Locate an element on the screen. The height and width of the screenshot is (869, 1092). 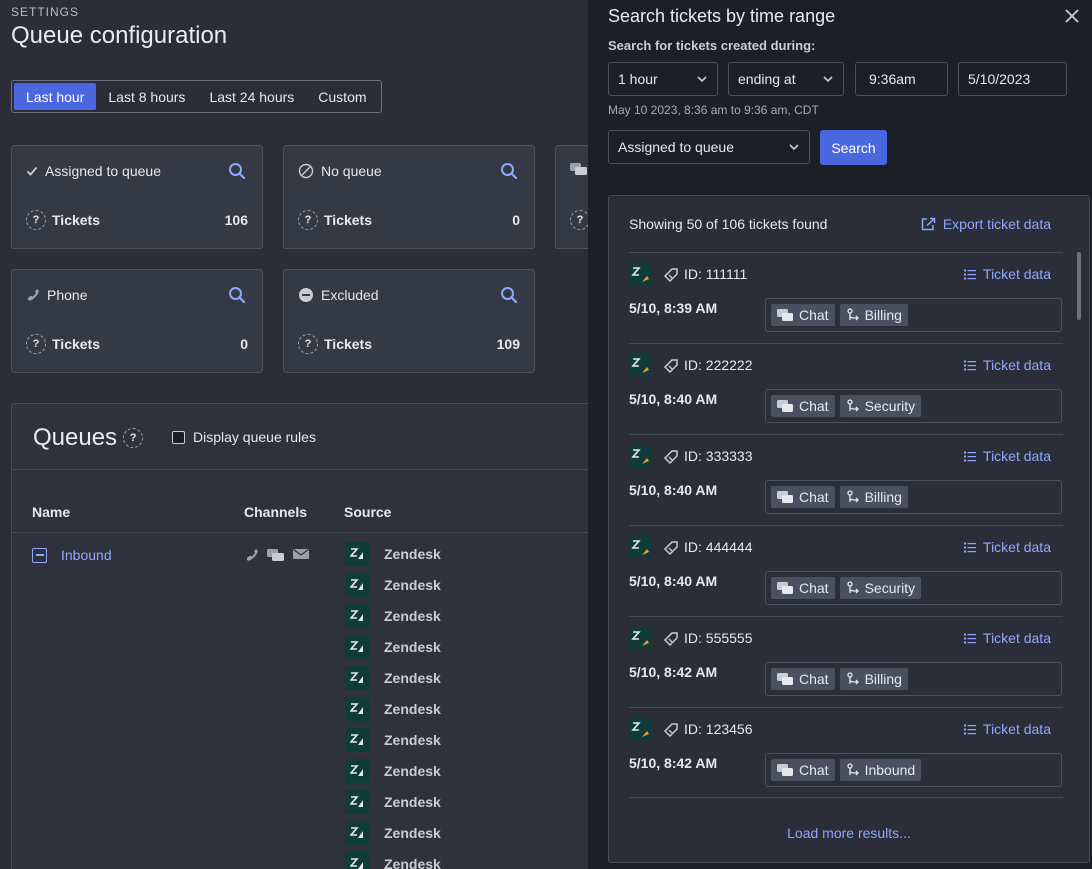
duration-select: 1 hour is located at coordinates (663, 79).